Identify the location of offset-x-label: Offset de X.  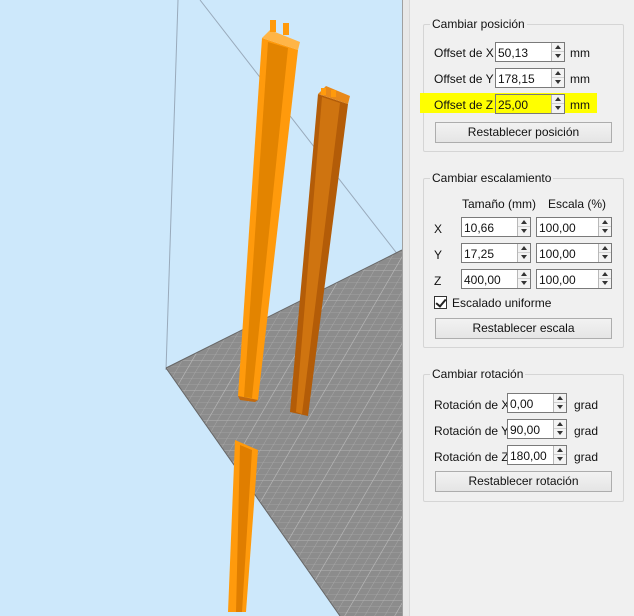
(464, 53).